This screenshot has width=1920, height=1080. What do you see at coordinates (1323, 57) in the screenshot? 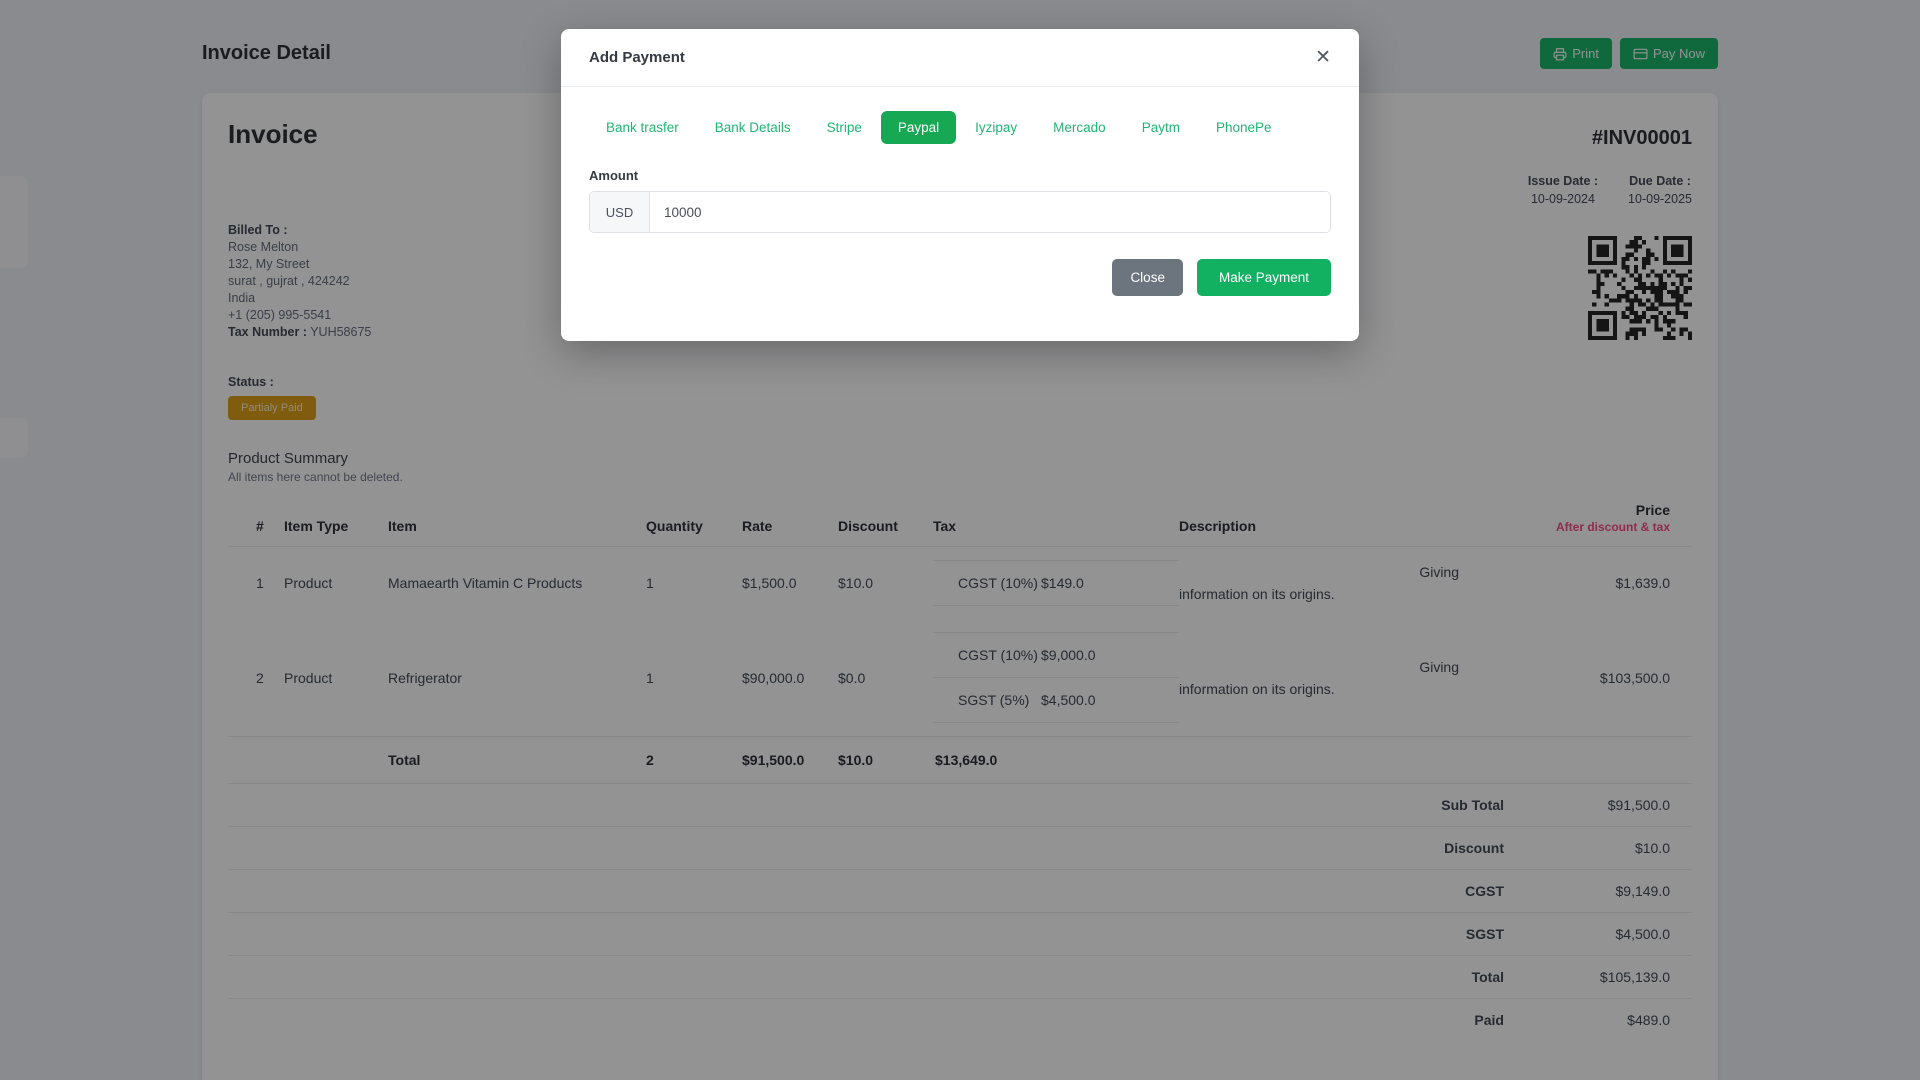
I see `close-icon: ✕` at bounding box center [1323, 57].